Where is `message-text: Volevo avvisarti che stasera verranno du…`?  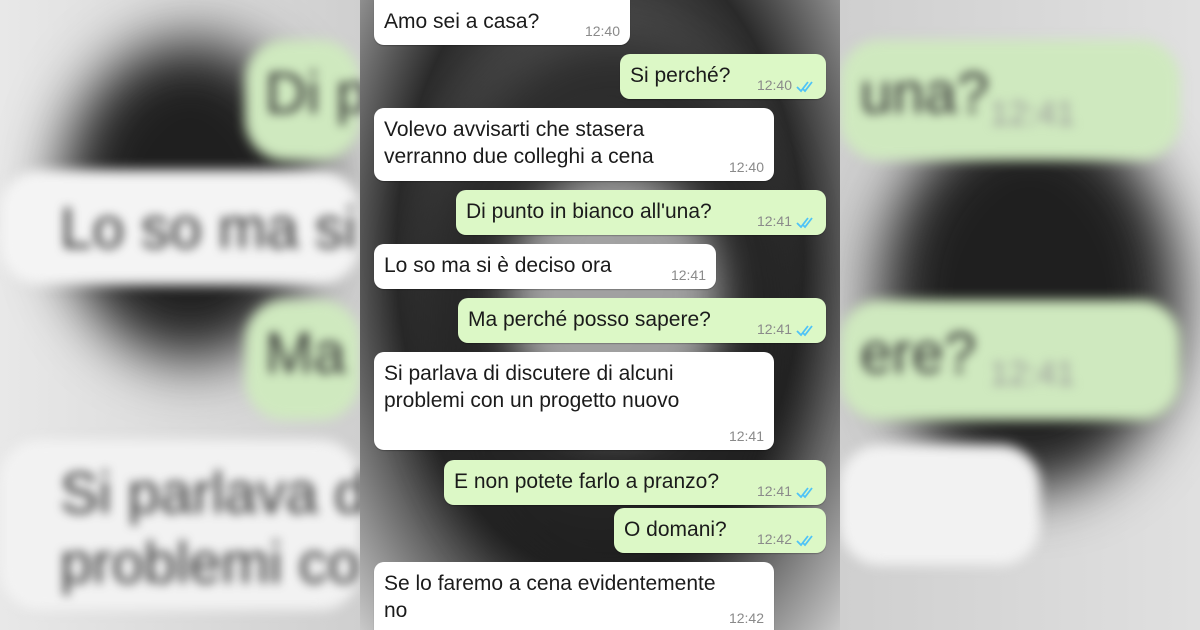 message-text: Volevo avvisarti che stasera verranno du… is located at coordinates (519, 143).